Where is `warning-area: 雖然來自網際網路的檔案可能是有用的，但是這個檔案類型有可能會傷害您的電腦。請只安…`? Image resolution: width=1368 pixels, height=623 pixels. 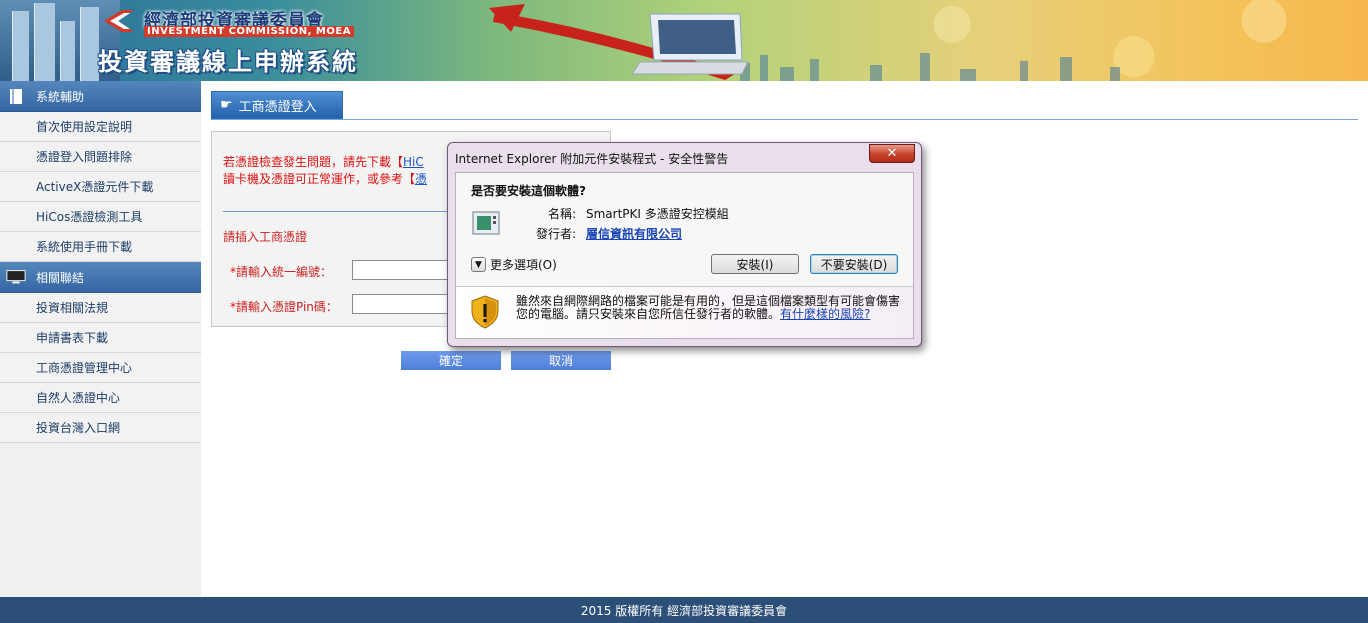 warning-area: 雖然來自網際網路的檔案可能是有用的，但是這個檔案類型有可能會傷害您的電腦。請只安… is located at coordinates (684, 312).